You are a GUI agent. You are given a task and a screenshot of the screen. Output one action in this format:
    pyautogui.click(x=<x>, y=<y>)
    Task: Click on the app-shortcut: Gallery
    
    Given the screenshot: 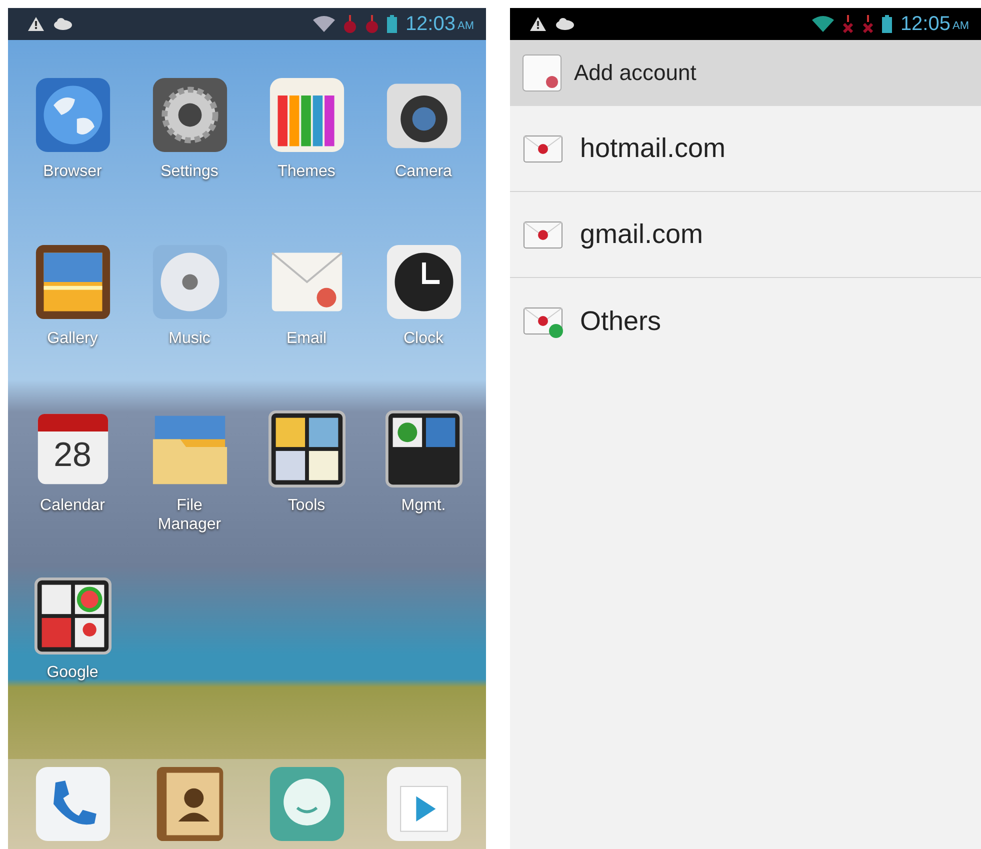 What is the action you would take?
    pyautogui.click(x=72, y=295)
    